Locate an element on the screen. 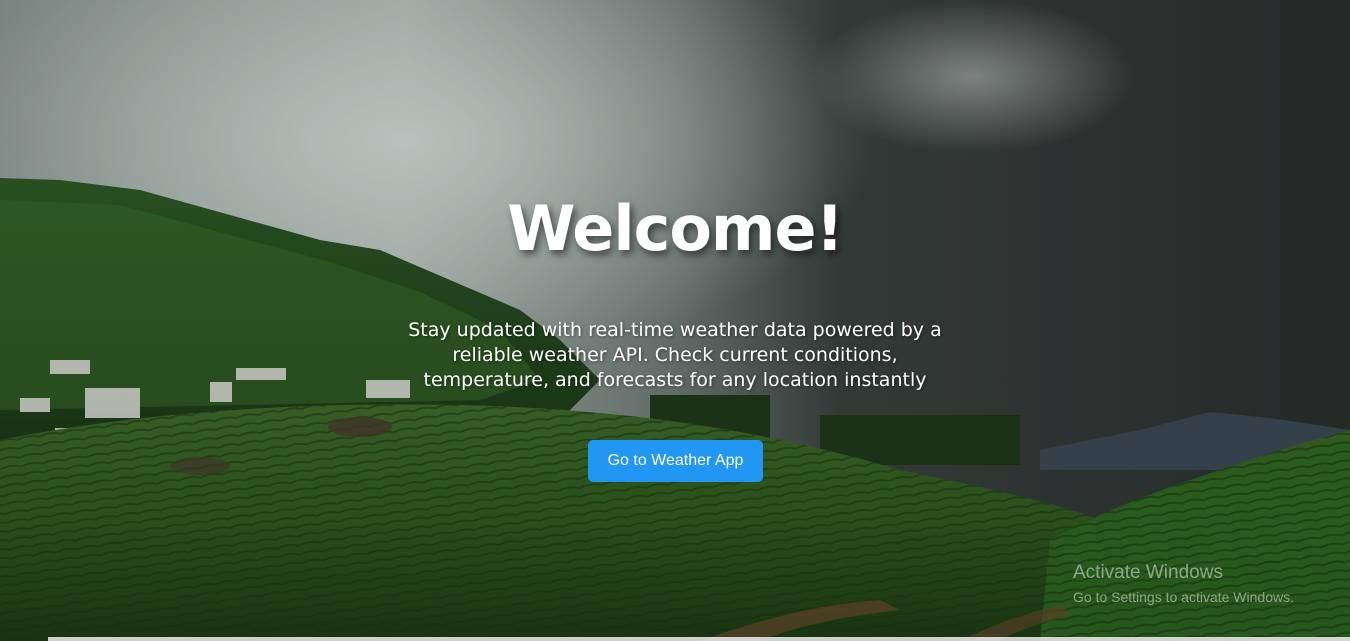  go-to-weather-app-button: Go to Weather App is located at coordinates (675, 461).